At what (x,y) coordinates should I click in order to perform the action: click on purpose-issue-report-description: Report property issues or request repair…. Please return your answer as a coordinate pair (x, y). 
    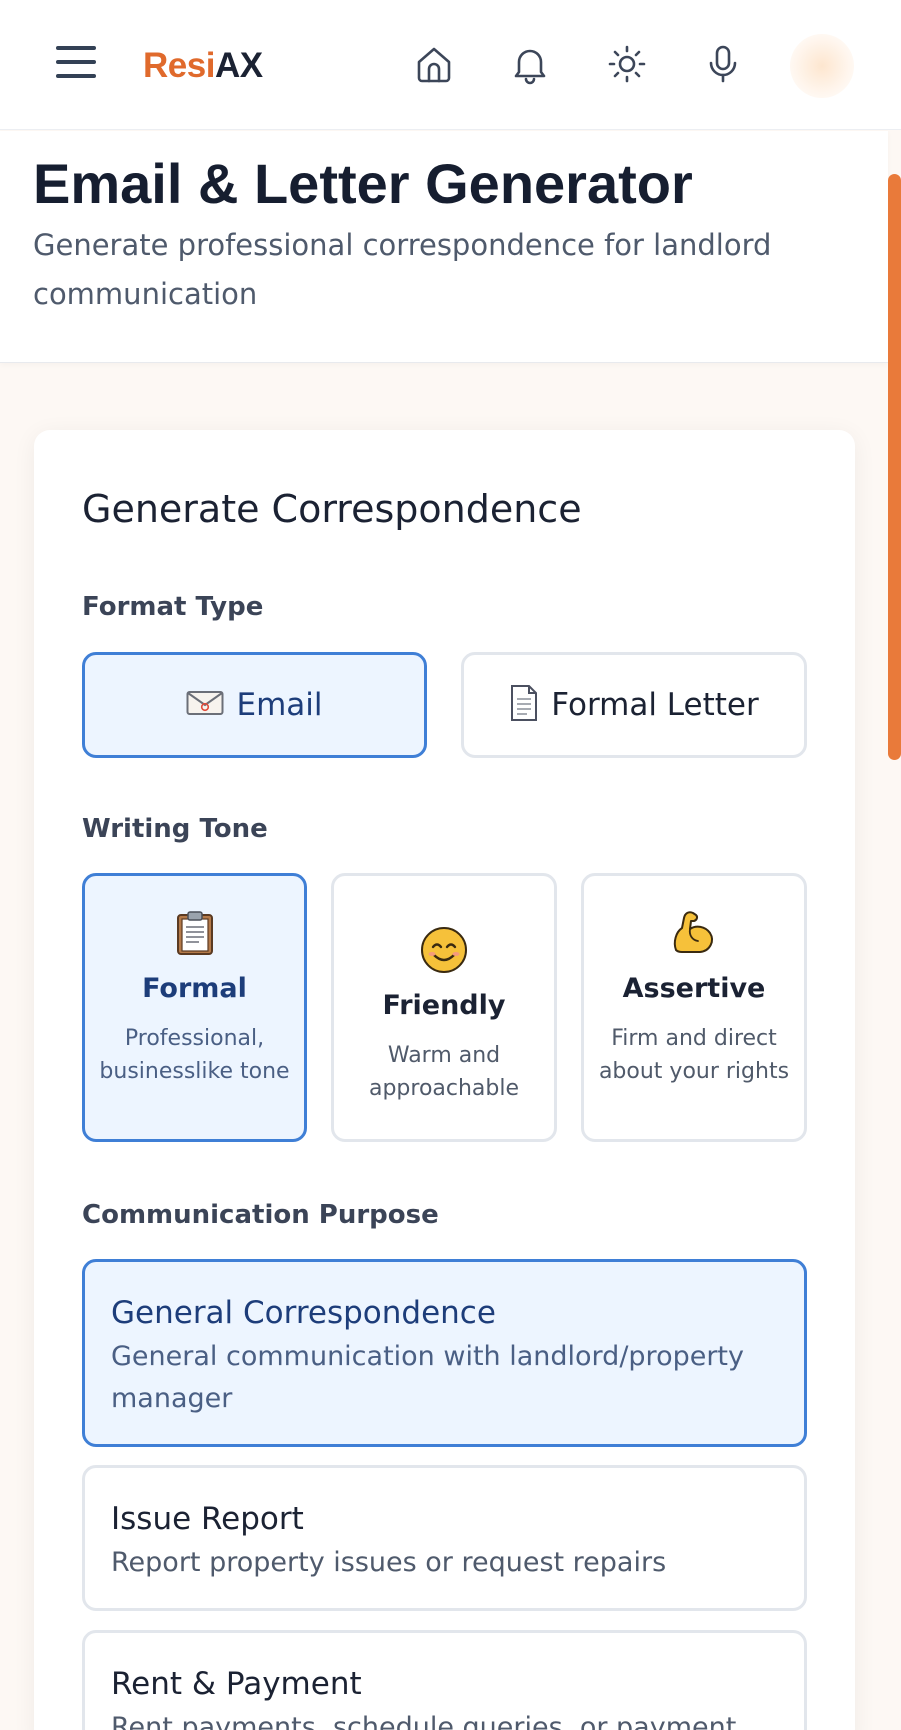
    Looking at the image, I should click on (389, 1562).